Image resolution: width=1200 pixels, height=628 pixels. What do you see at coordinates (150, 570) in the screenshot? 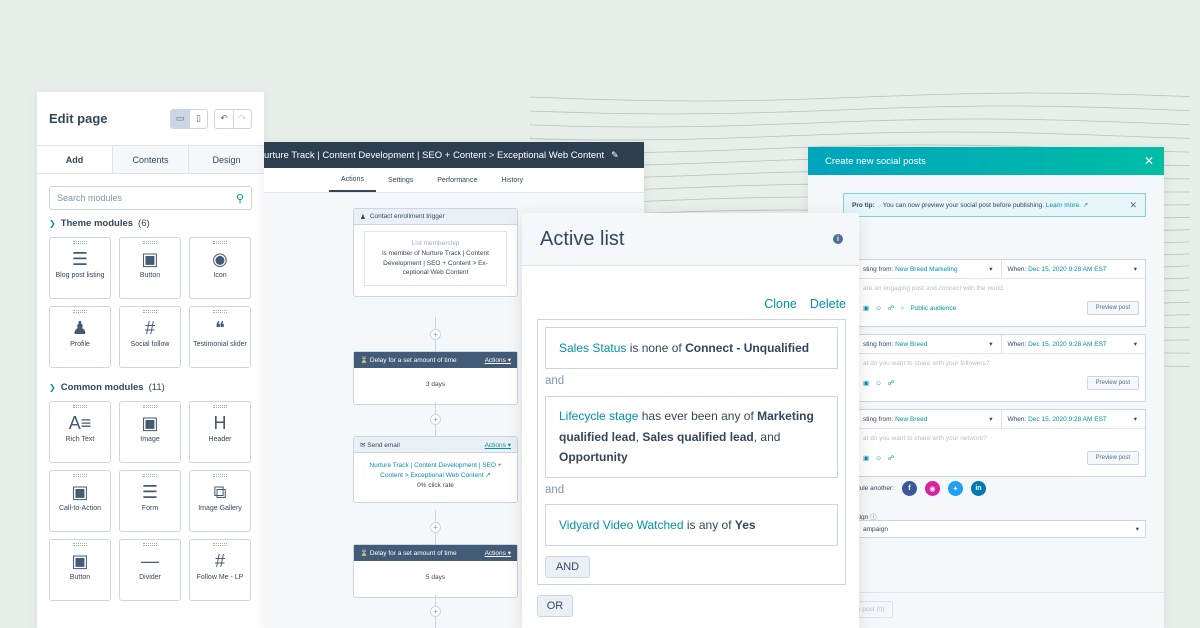
I see `module-tile: — Divider` at bounding box center [150, 570].